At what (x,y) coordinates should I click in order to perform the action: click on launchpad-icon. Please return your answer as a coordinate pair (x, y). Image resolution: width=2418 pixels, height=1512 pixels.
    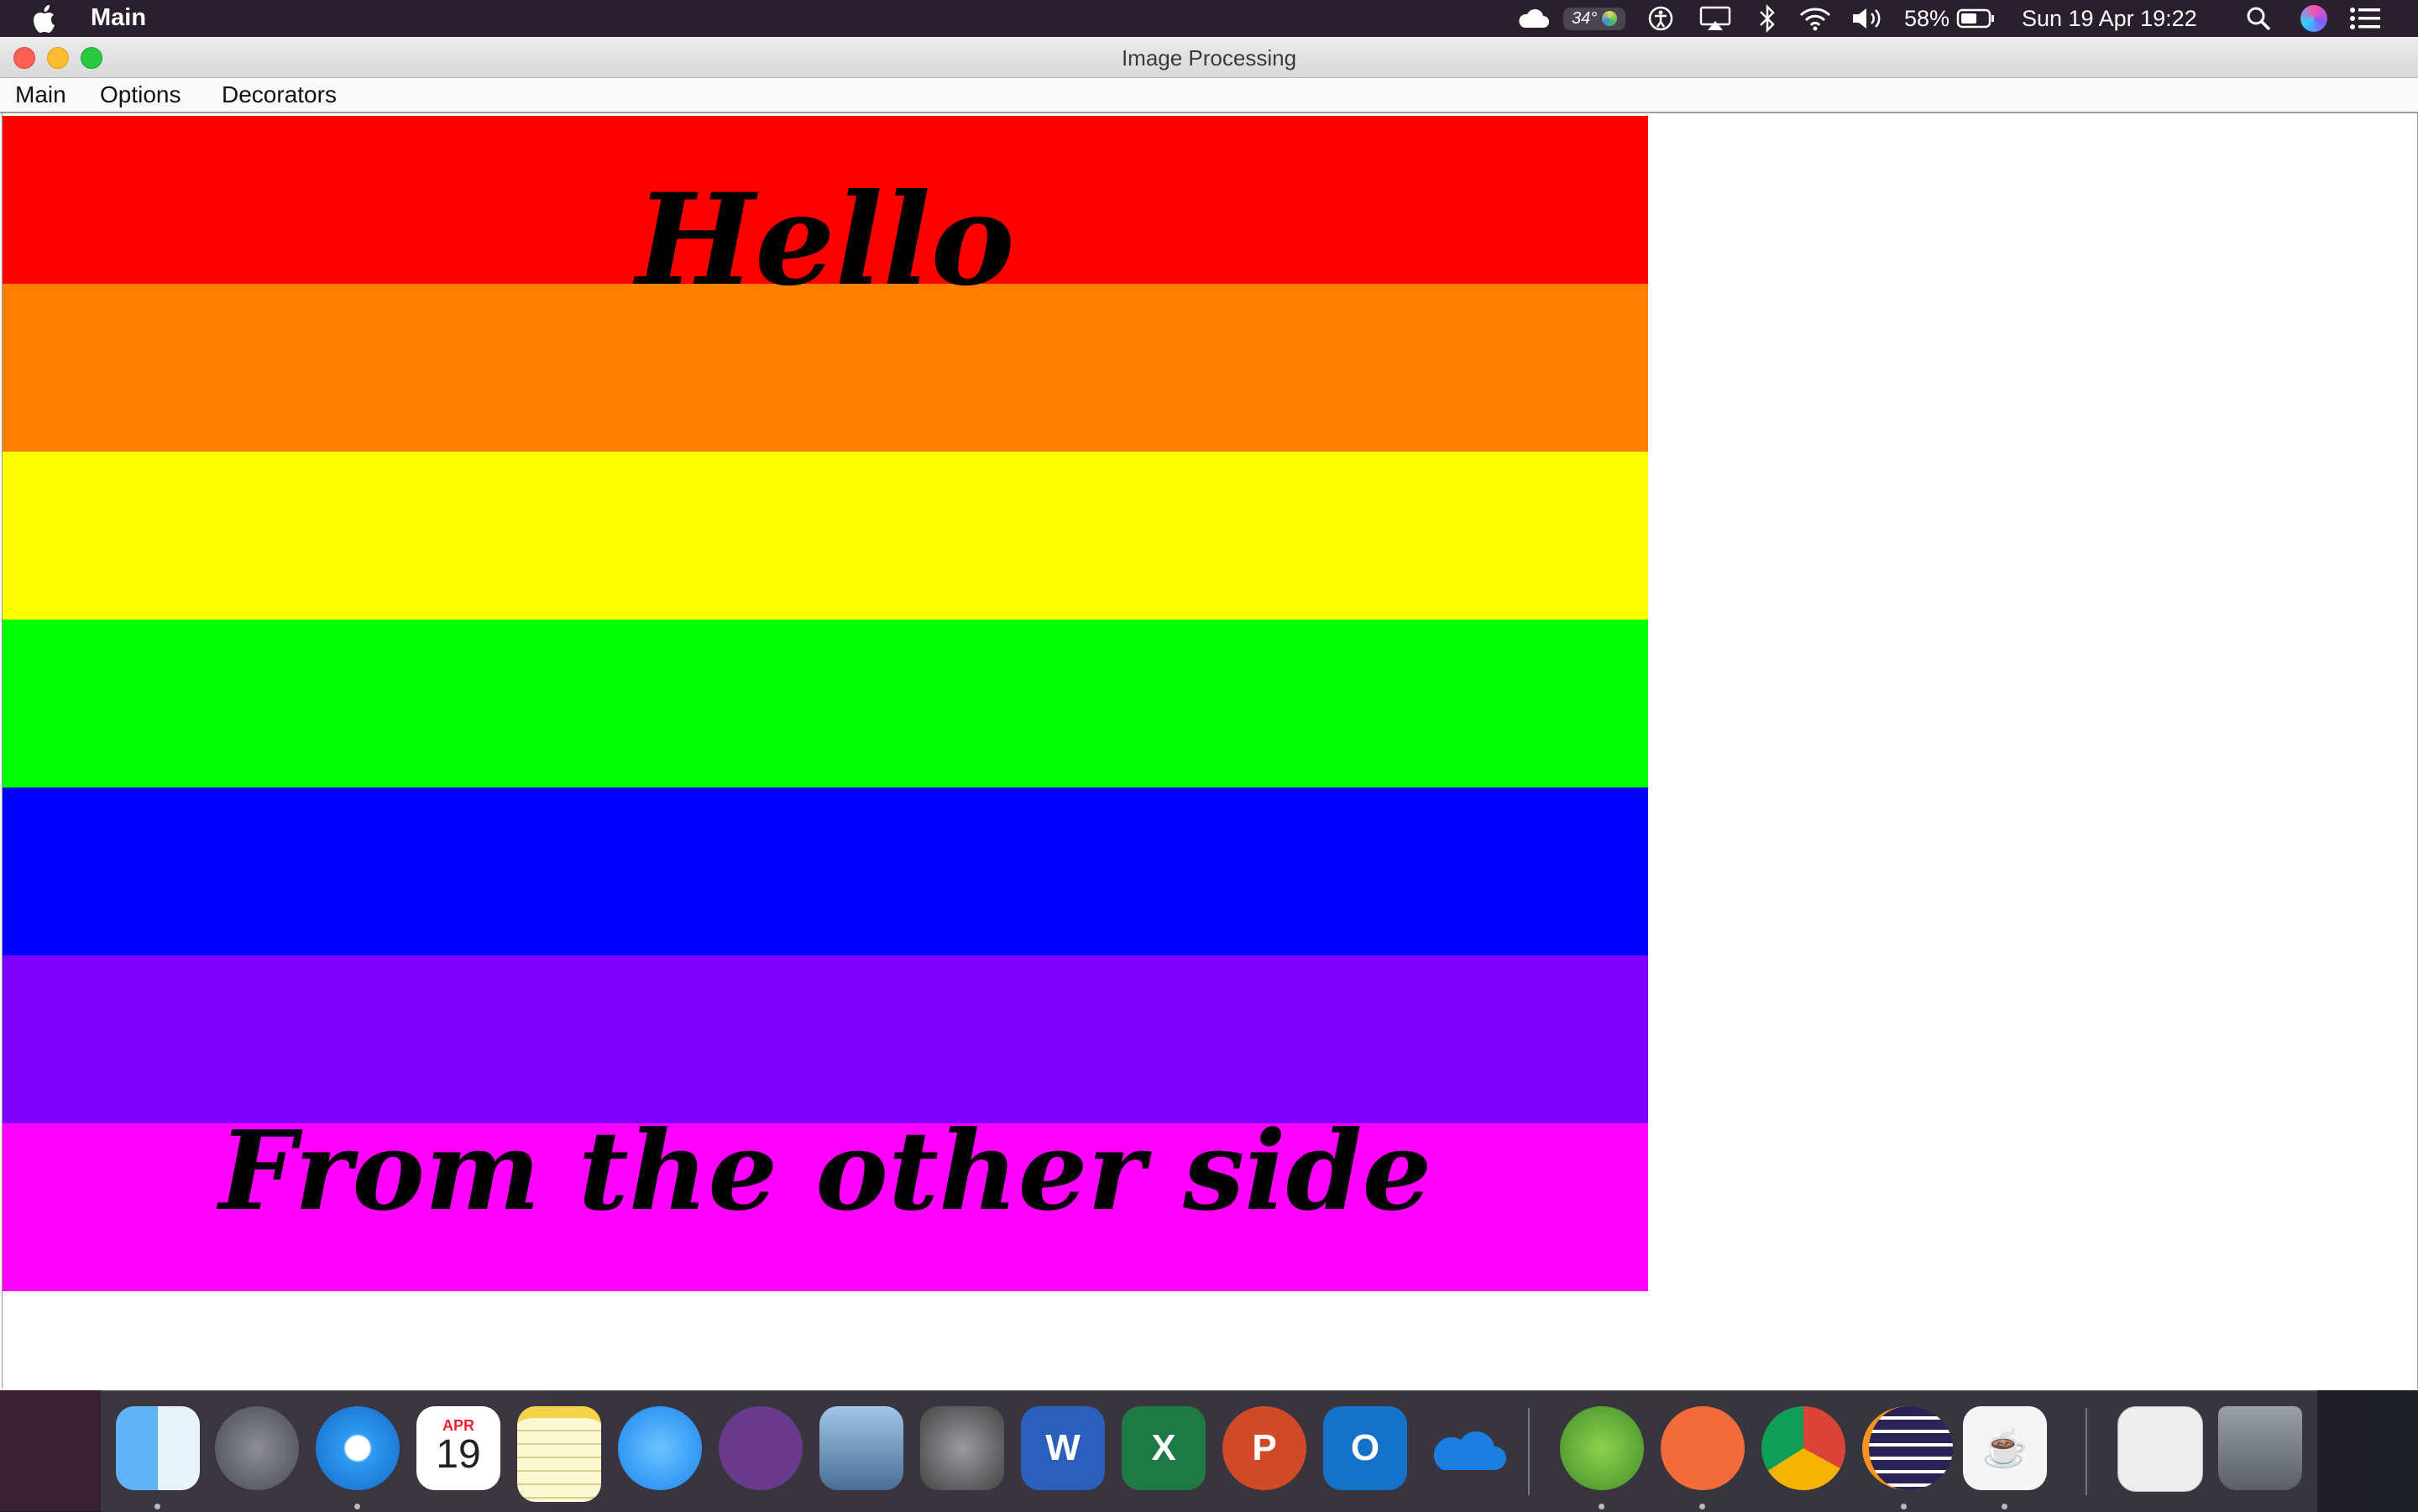
    Looking at the image, I should click on (257, 1448).